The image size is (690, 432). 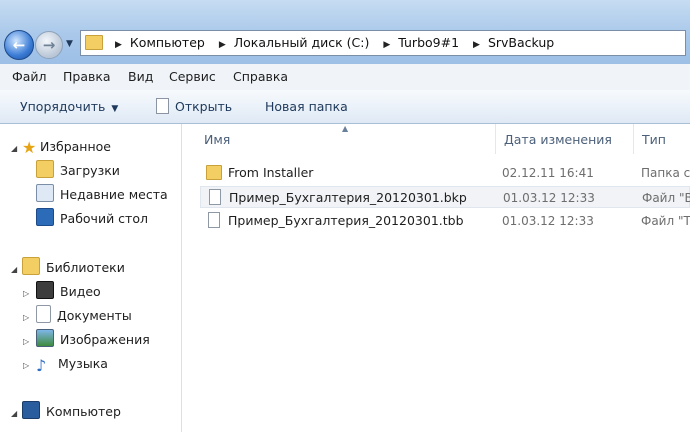 I want to click on forward-arrow-icon: →, so click(x=49, y=45).